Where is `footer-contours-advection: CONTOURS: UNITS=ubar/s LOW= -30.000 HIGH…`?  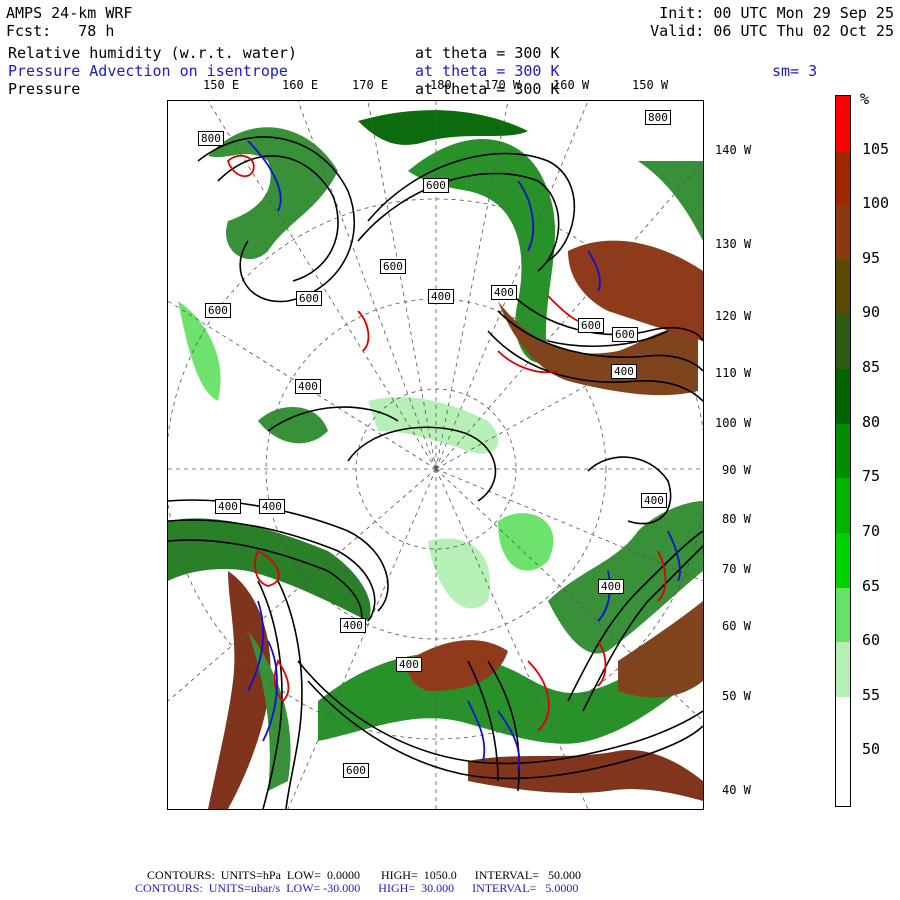 footer-contours-advection: CONTOURS: UNITS=ubar/s LOW= -30.000 HIGH… is located at coordinates (357, 888).